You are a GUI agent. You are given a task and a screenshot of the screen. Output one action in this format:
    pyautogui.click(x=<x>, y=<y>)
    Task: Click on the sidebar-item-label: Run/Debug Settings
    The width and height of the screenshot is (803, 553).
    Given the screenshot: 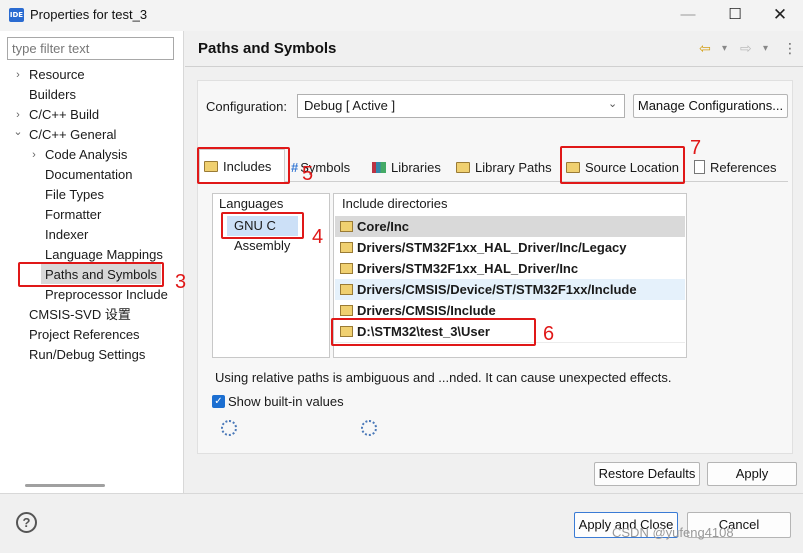 What is the action you would take?
    pyautogui.click(x=87, y=354)
    